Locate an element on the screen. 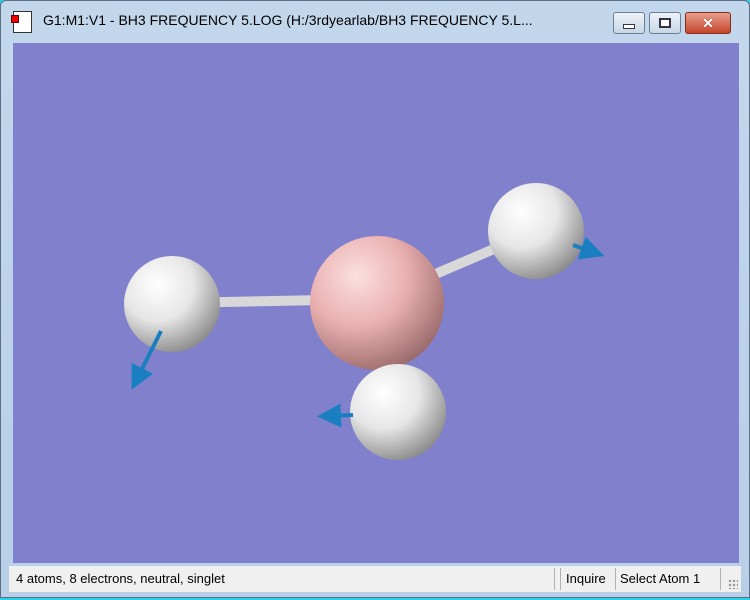  mode-indicator: Inquire is located at coordinates (586, 578).